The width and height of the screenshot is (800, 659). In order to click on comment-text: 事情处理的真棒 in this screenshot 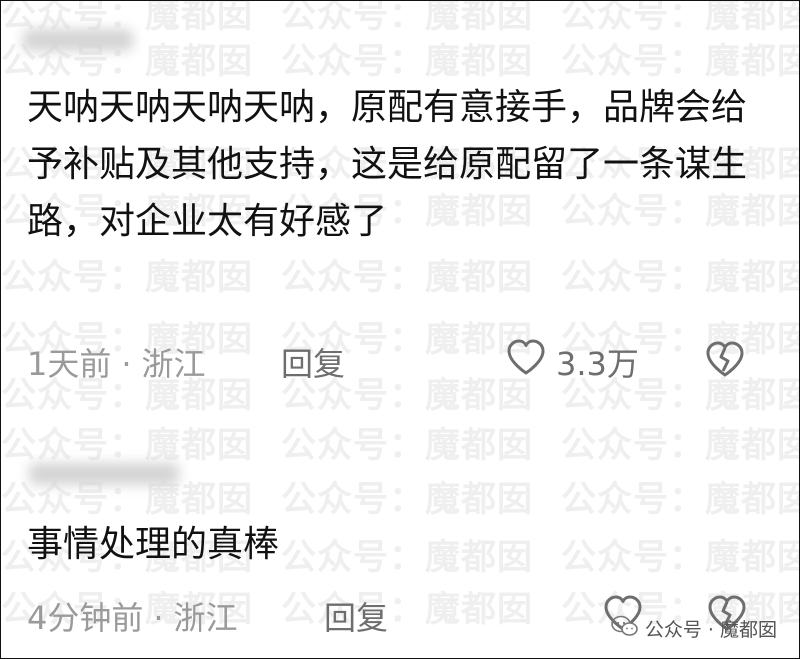, I will do `click(153, 544)`.